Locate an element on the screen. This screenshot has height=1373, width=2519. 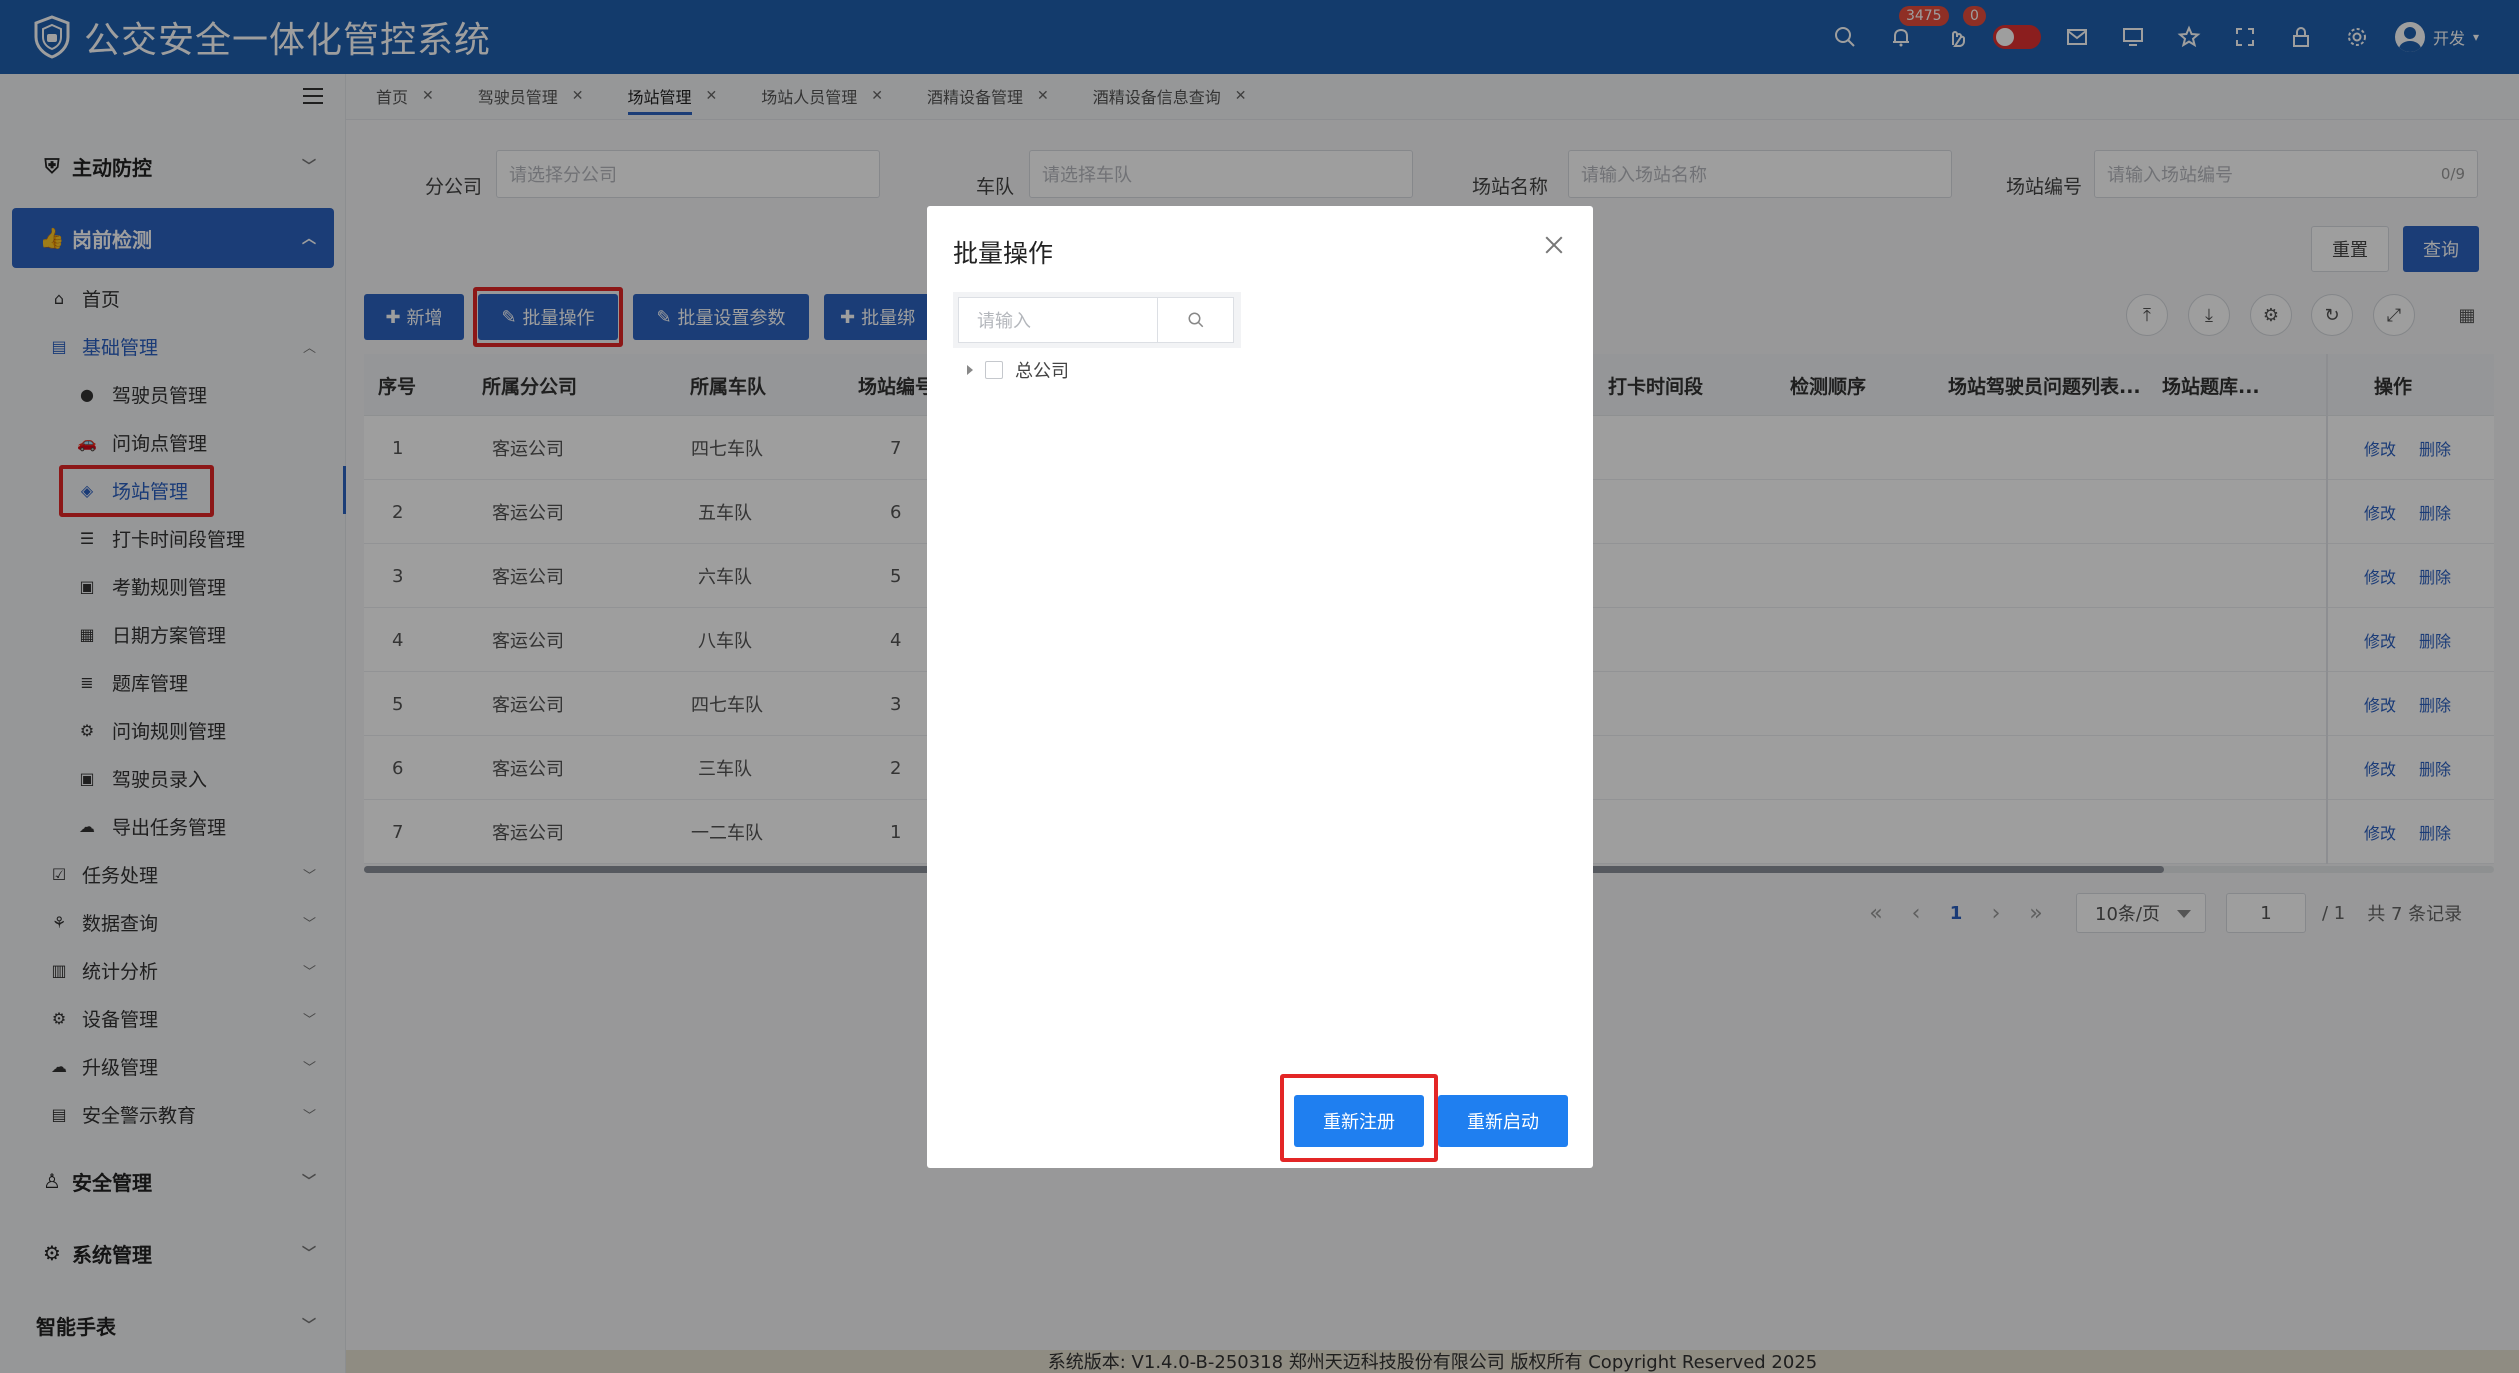
highlight-box-re-register is located at coordinates (1359, 1118).